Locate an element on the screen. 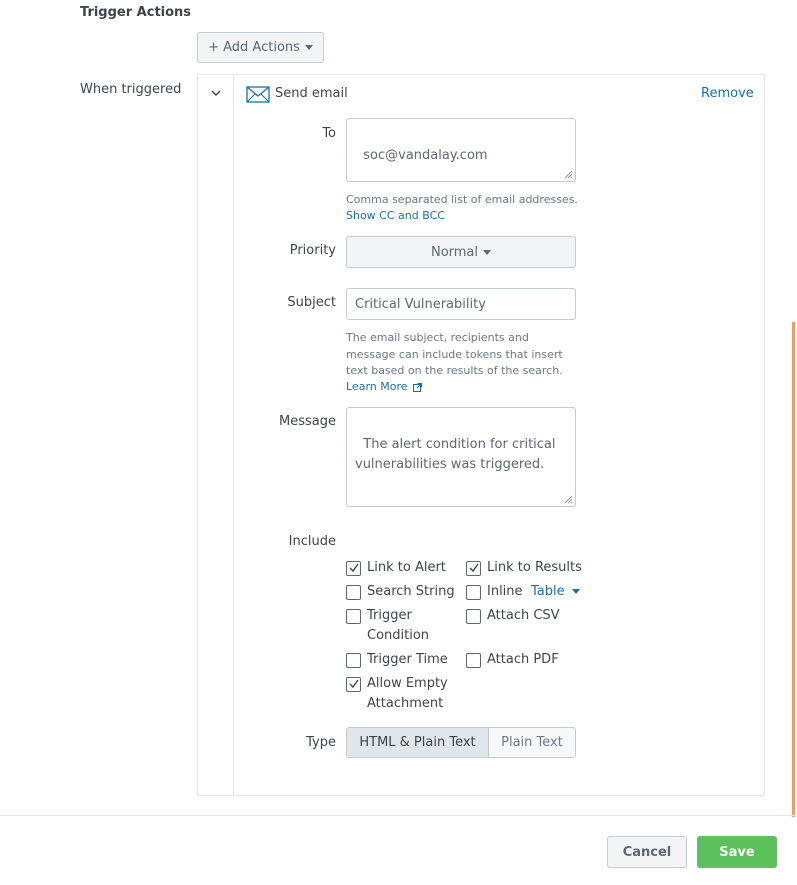 The height and width of the screenshot is (885, 797). priority-value: Normal is located at coordinates (454, 252).